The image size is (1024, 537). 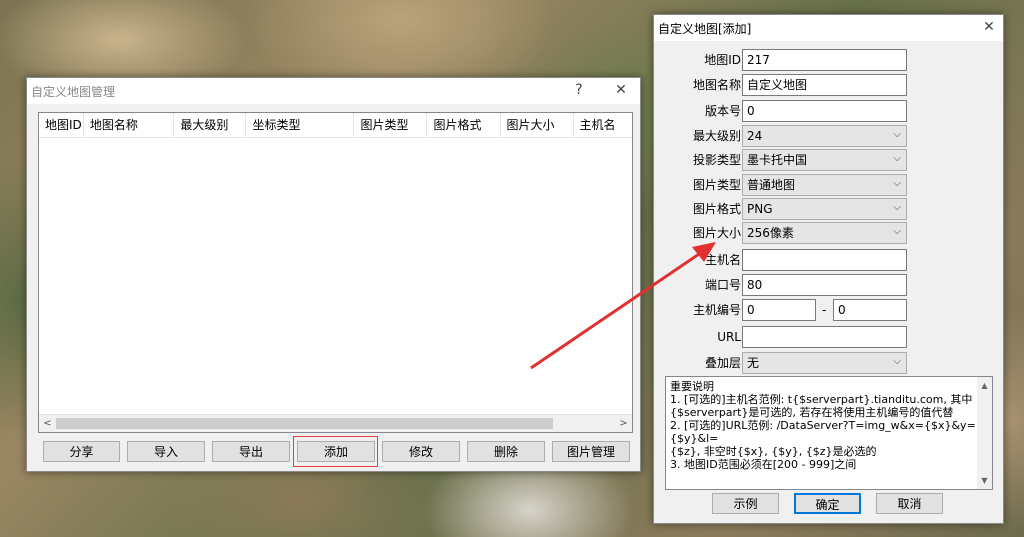 What do you see at coordinates (745, 503) in the screenshot?
I see `example-button: 示例` at bounding box center [745, 503].